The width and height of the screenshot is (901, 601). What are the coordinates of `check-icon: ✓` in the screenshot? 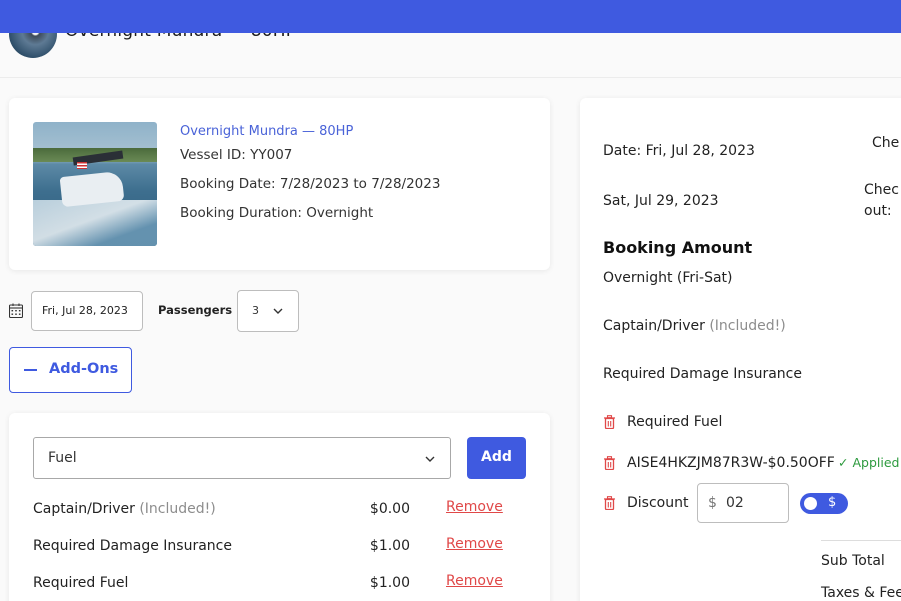 It's located at (843, 462).